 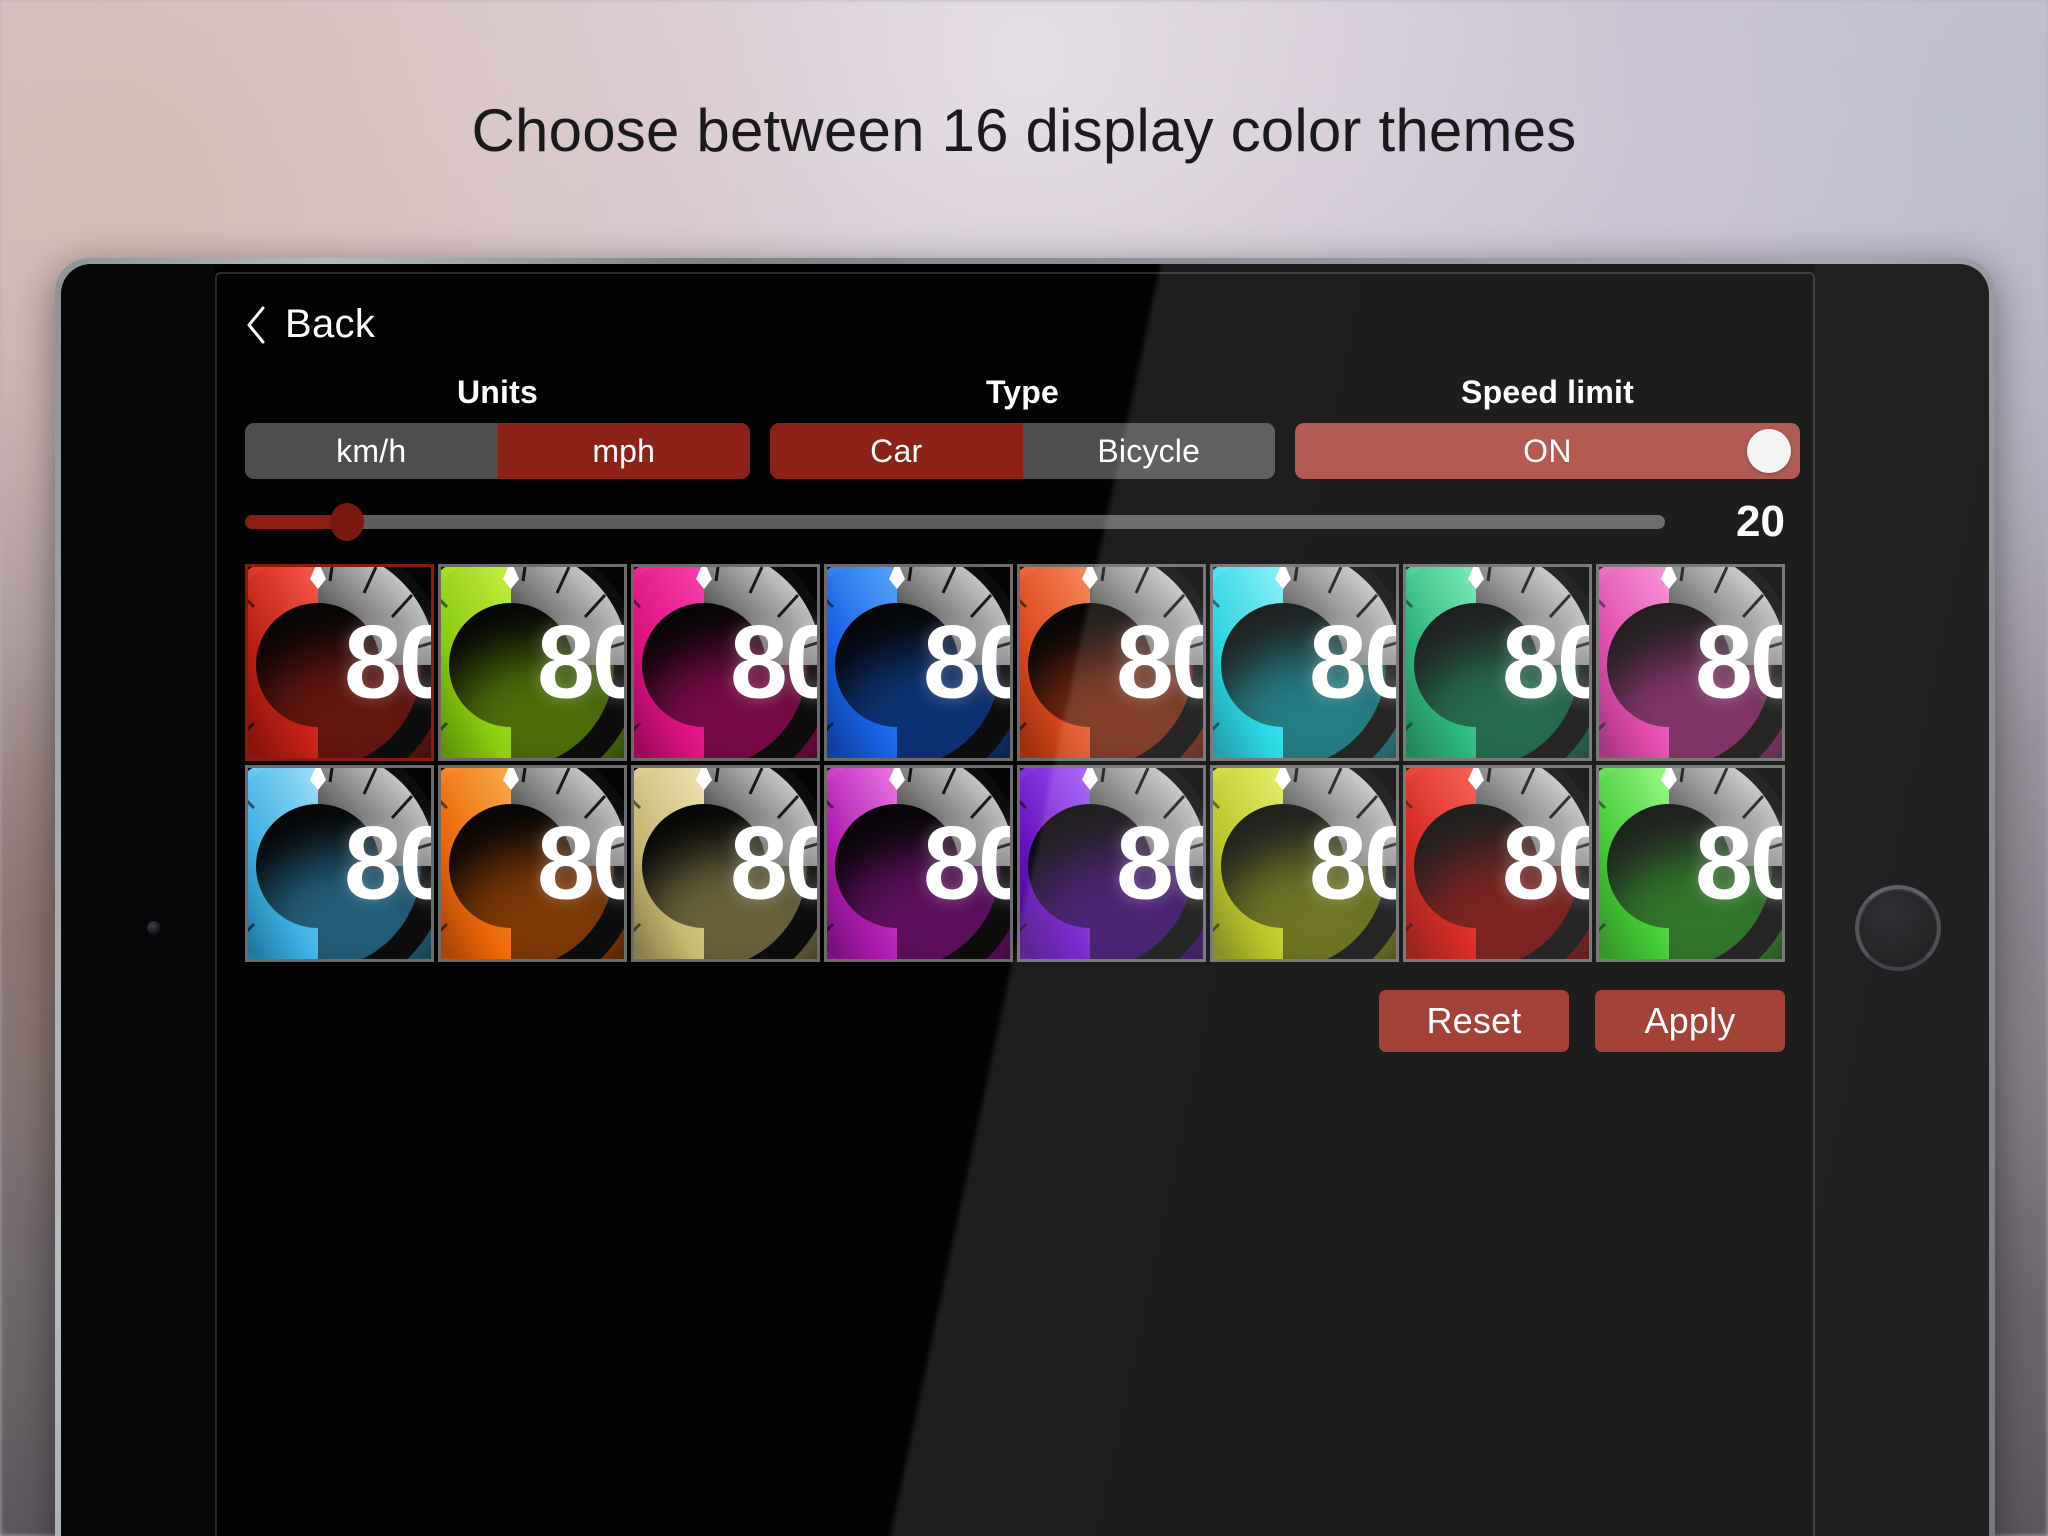 I want to click on apply-button: Apply, so click(x=1690, y=1021).